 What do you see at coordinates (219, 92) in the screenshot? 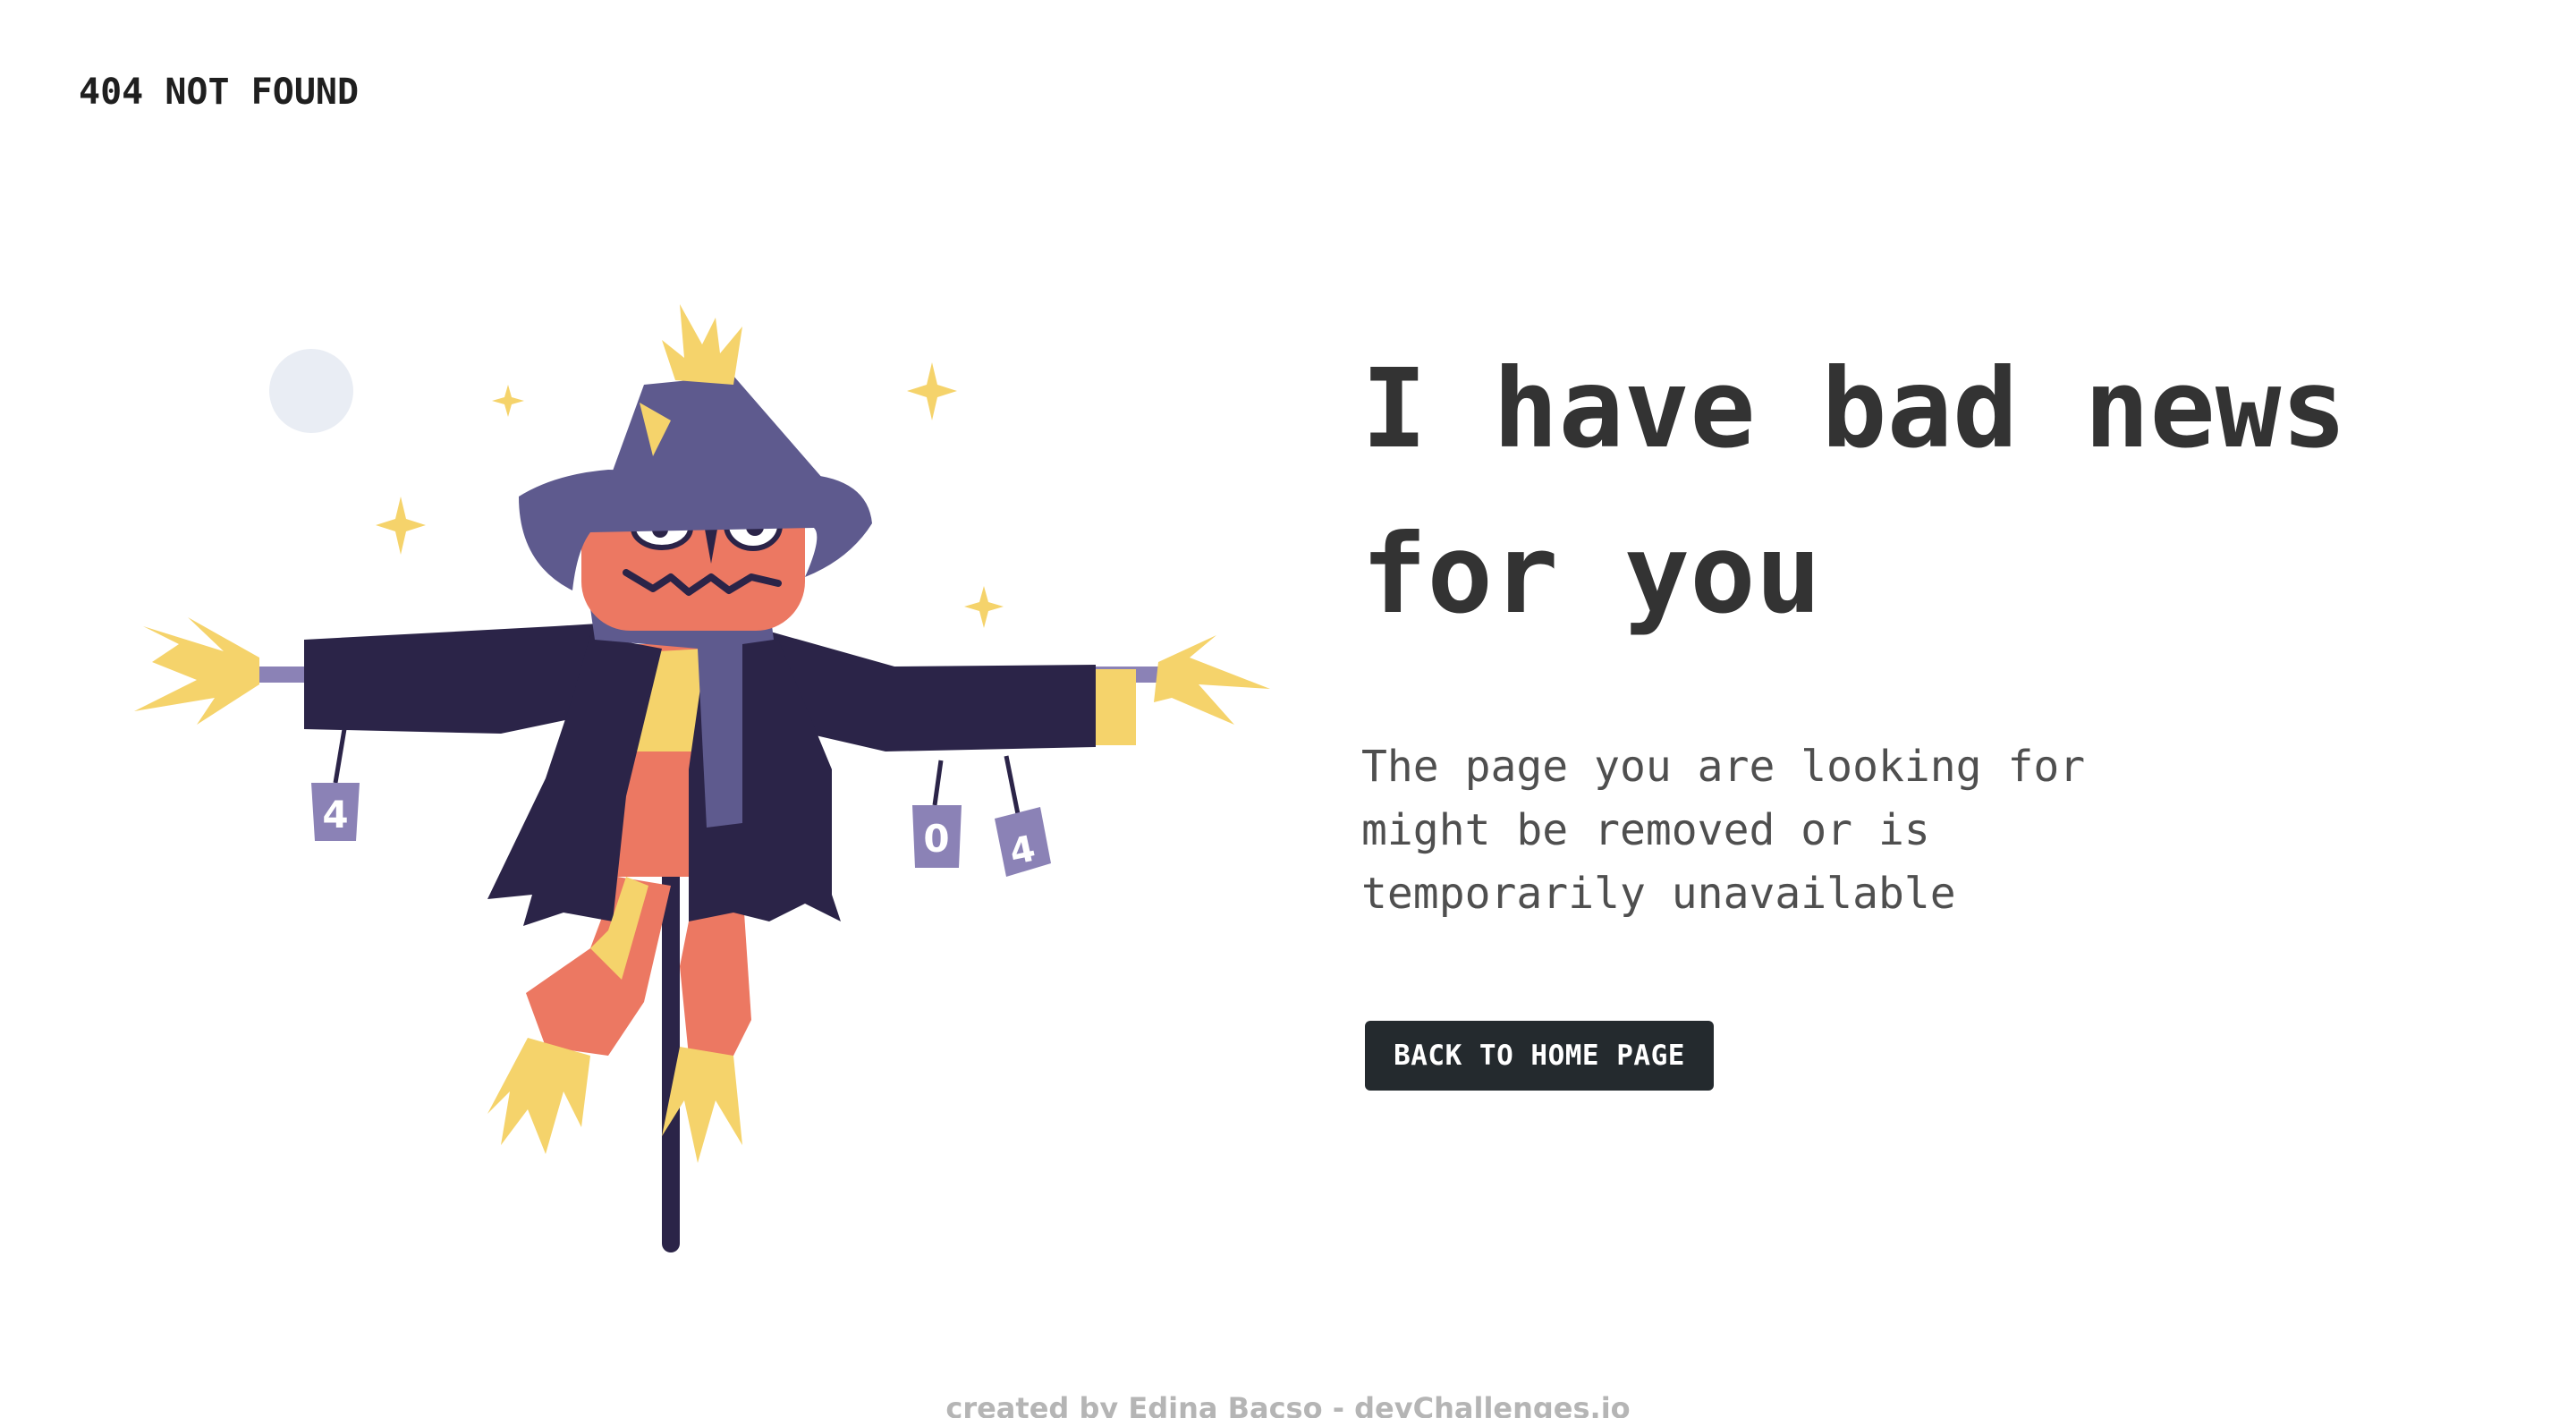
I see `brand-title: 404 NOT FOUND` at bounding box center [219, 92].